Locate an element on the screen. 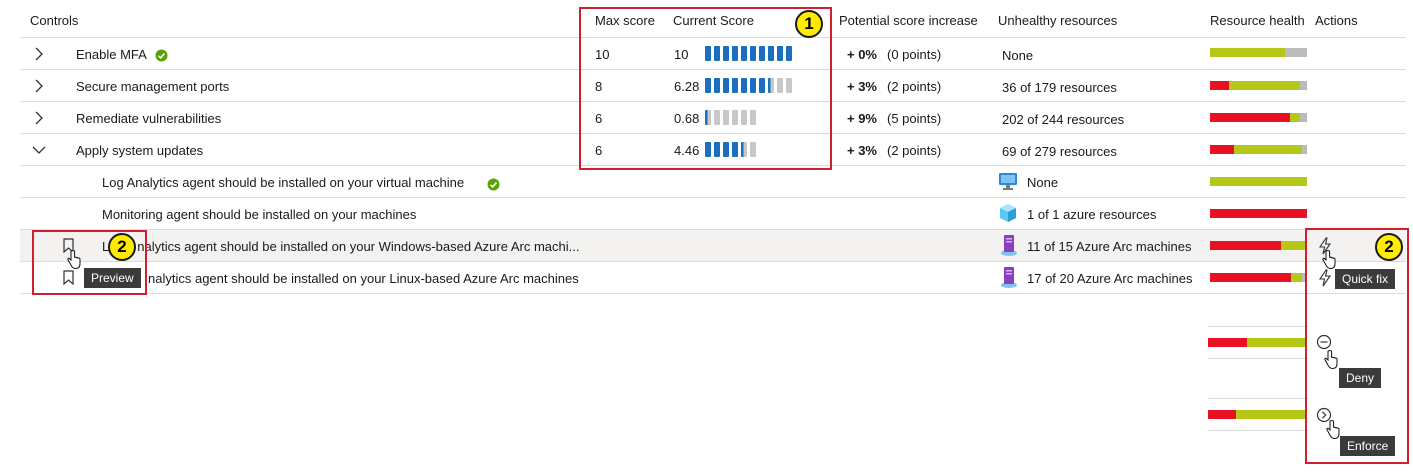  control-name: Apply system updates is located at coordinates (139, 150).